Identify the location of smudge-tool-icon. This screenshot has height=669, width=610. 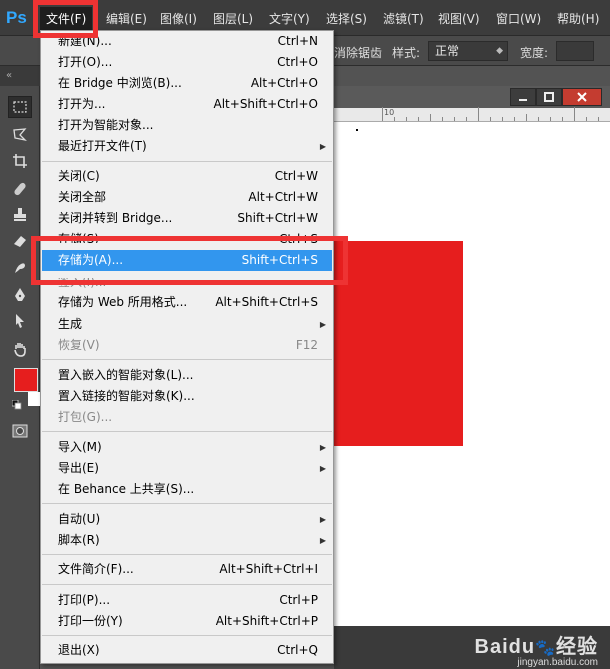
(20, 267).